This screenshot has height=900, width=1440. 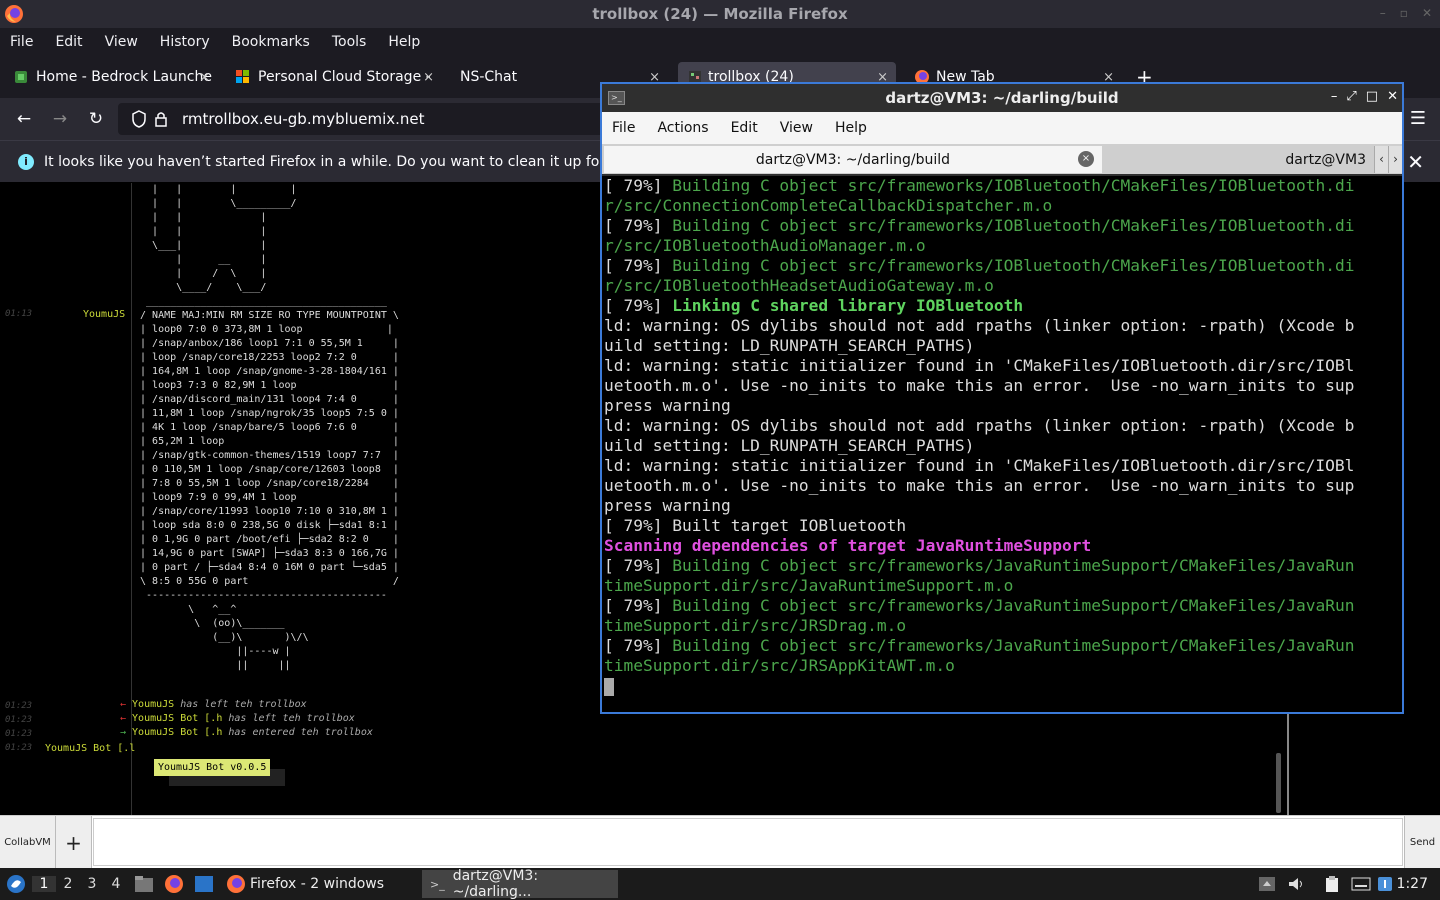 What do you see at coordinates (60, 119) in the screenshot?
I see `forward-arrow-icon: →` at bounding box center [60, 119].